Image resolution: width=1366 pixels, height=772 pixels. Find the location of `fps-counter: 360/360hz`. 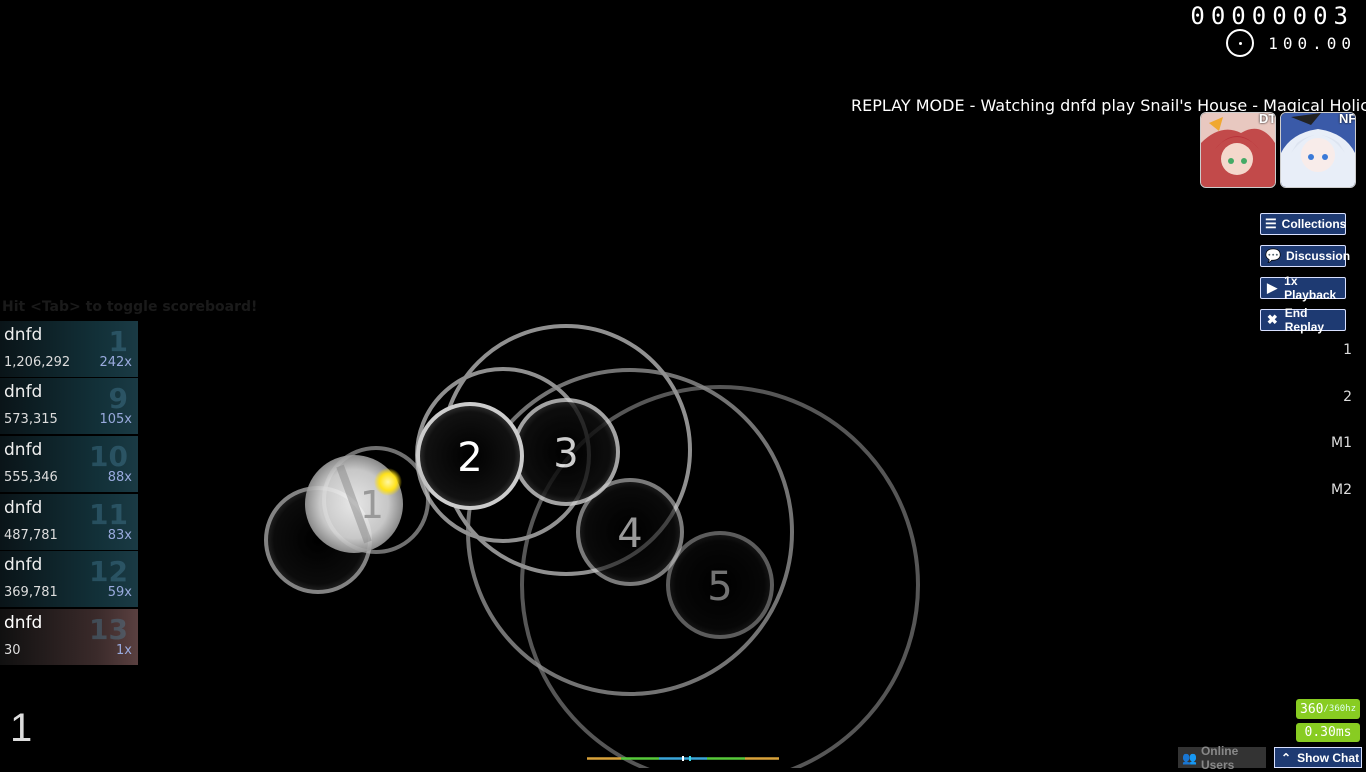

fps-counter: 360/360hz is located at coordinates (1328, 709).